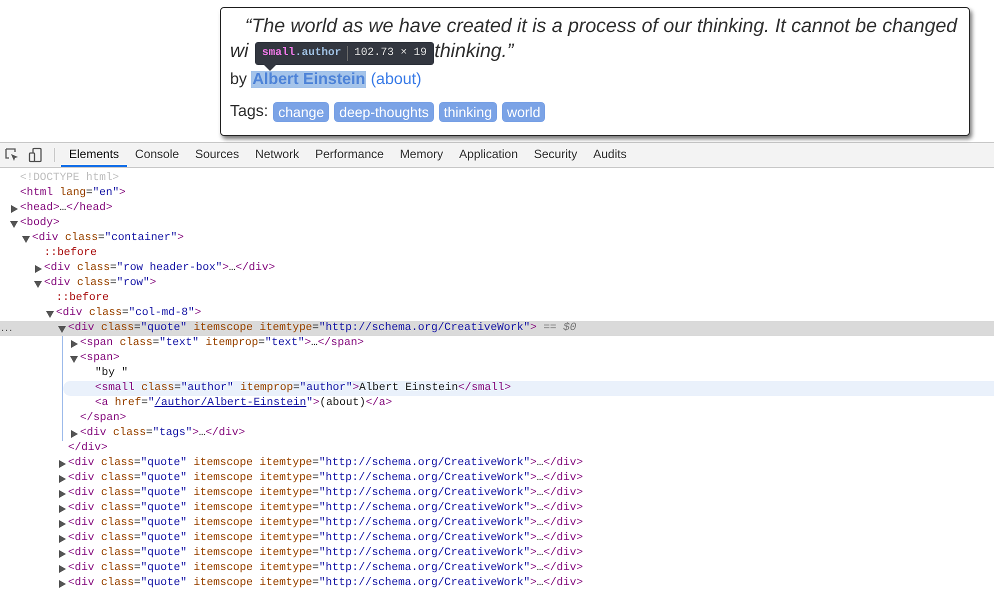 This screenshot has width=994, height=596. What do you see at coordinates (249, 112) in the screenshot?
I see `tags-label: Tags:` at bounding box center [249, 112].